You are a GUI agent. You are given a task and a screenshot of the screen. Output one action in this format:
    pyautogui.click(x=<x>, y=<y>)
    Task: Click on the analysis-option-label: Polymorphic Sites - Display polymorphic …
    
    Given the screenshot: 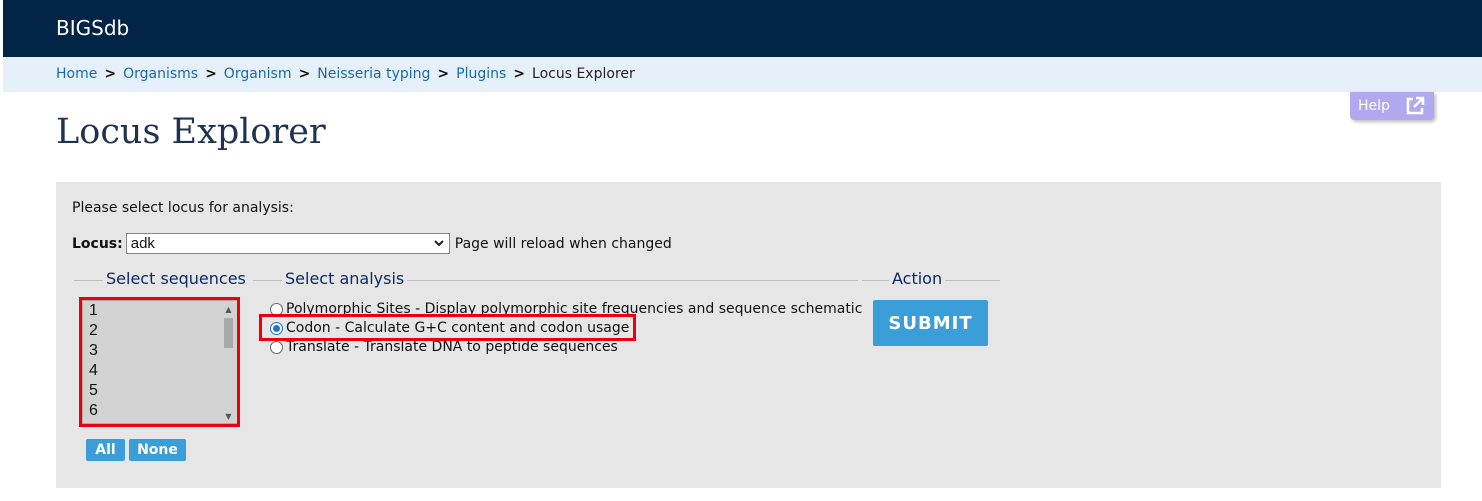 What is the action you would take?
    pyautogui.click(x=574, y=309)
    